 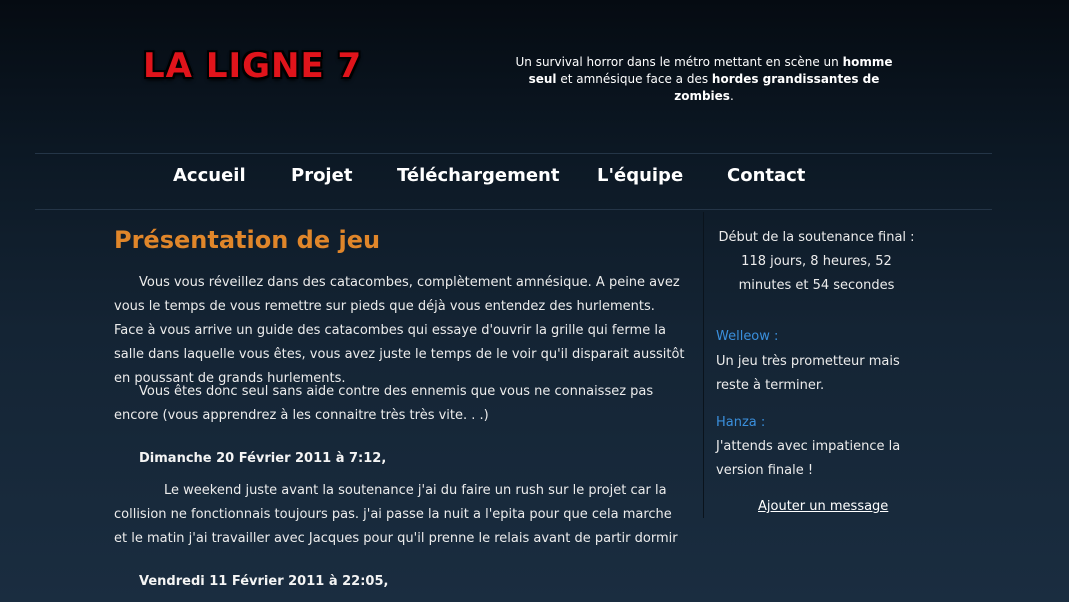 I want to click on page-title: Présentation de jeu, so click(x=247, y=240).